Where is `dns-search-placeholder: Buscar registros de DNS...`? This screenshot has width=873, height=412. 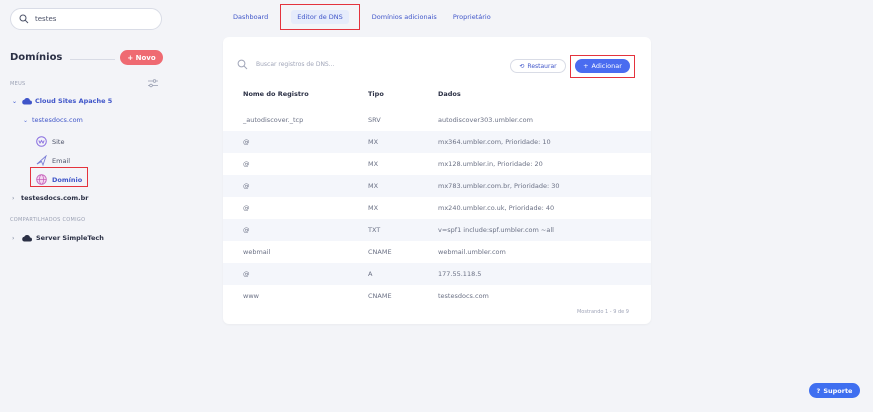 dns-search-placeholder: Buscar registros de DNS... is located at coordinates (295, 64).